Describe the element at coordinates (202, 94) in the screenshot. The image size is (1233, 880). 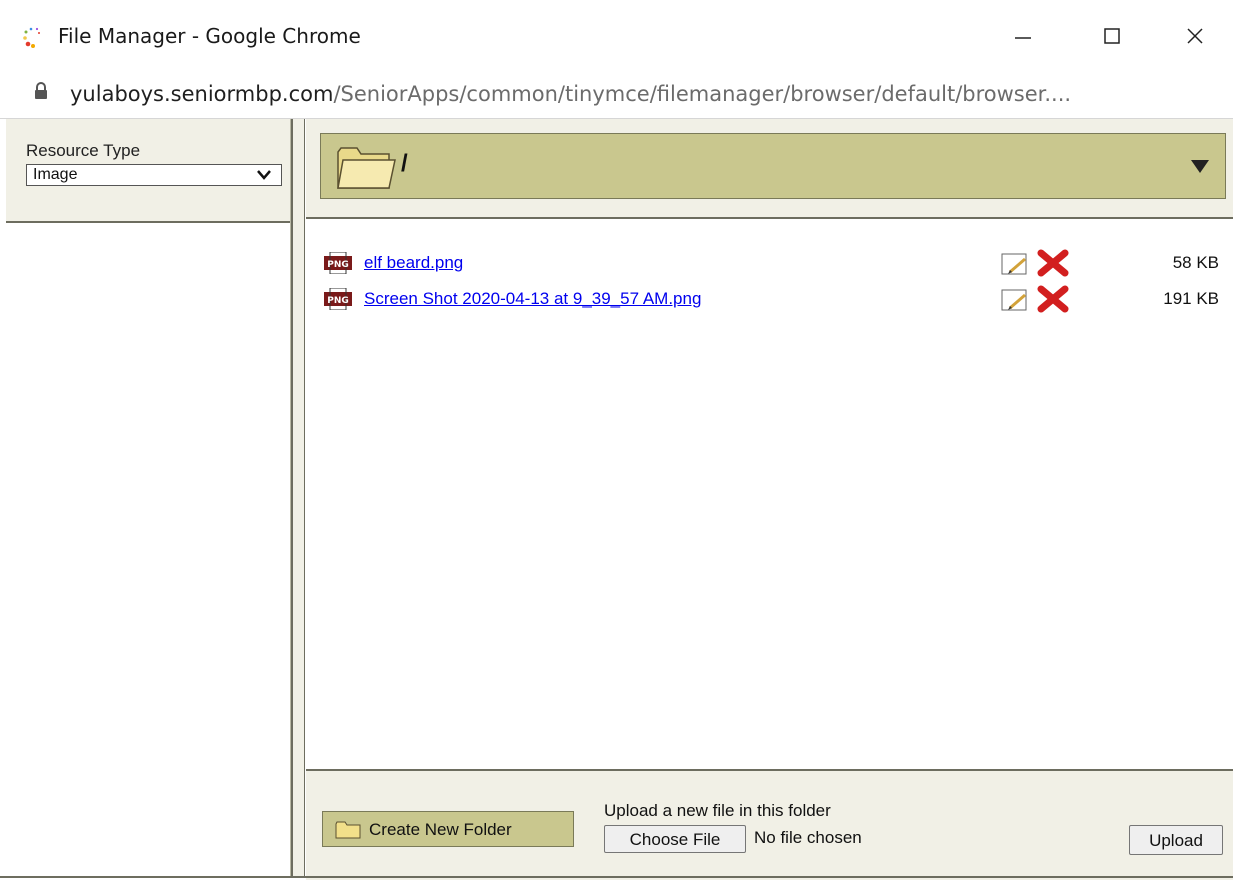
I see `url-domain: yulaboys.seniormbp.com` at that location.